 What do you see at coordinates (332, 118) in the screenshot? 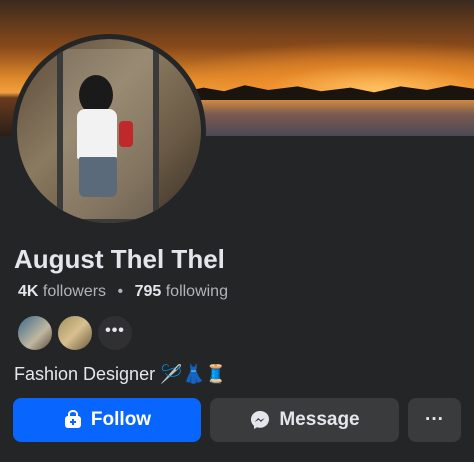
I see `cover-water` at bounding box center [332, 118].